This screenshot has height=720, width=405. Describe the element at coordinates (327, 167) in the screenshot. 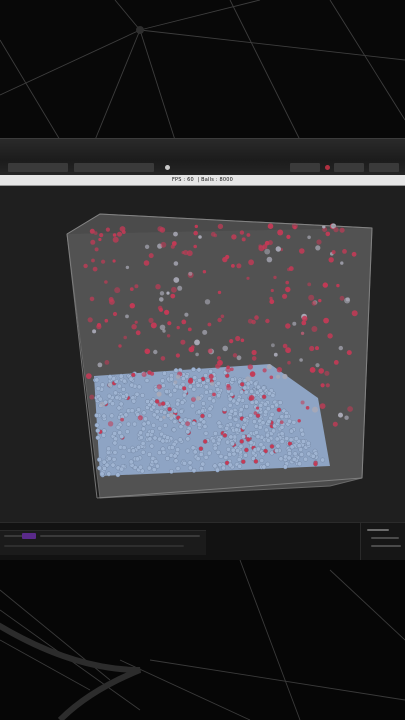

I see `record-icon` at that location.